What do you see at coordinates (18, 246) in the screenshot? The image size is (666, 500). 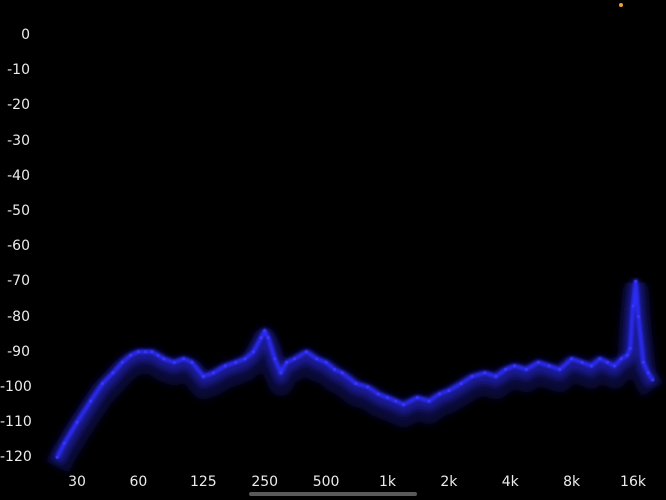 I see `y-tick-label: -60` at bounding box center [18, 246].